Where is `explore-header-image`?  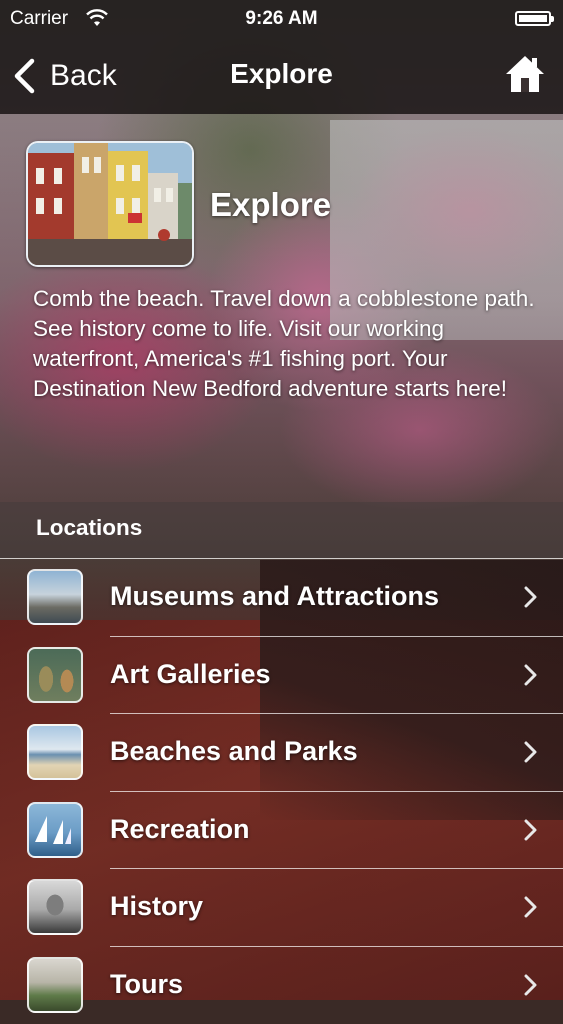
explore-header-image is located at coordinates (110, 204).